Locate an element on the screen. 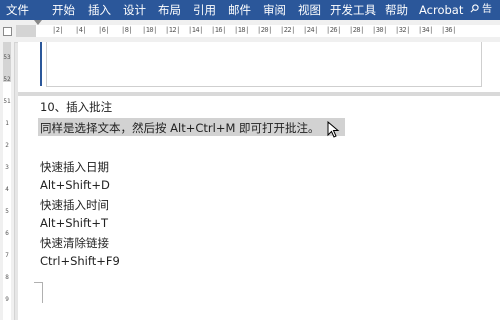  indent-marker is located at coordinates (38, 22).